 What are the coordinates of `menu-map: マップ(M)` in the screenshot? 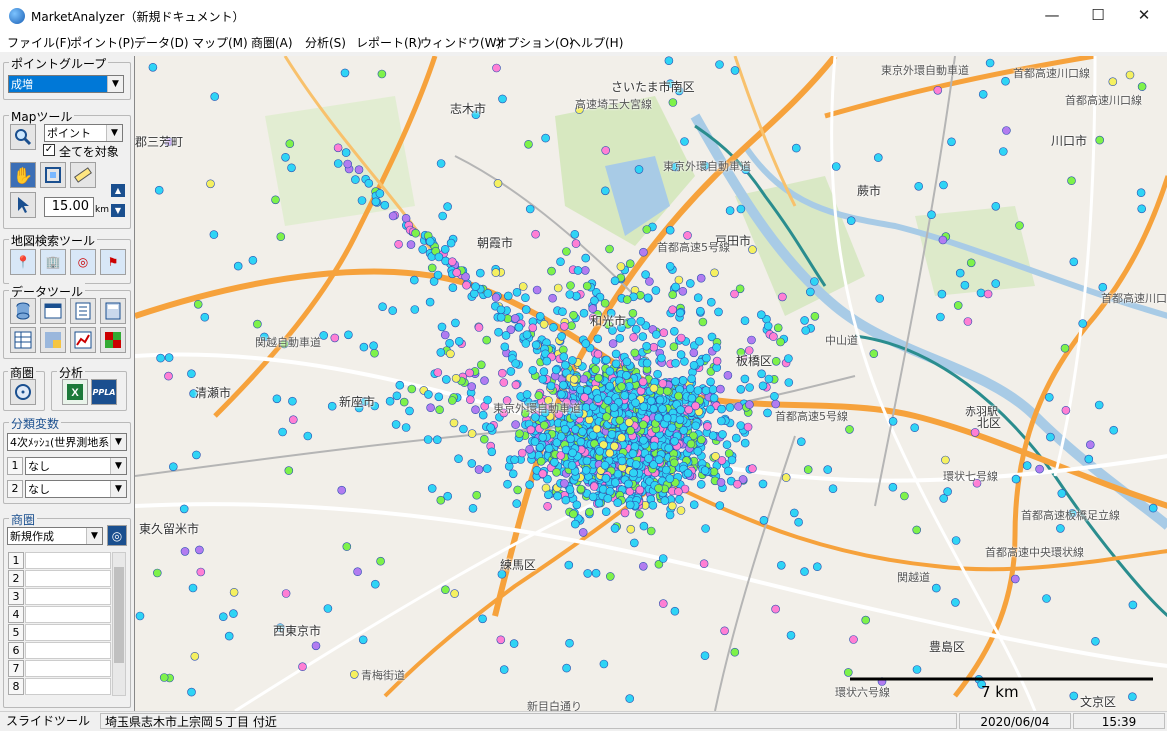 It's located at (220, 42).